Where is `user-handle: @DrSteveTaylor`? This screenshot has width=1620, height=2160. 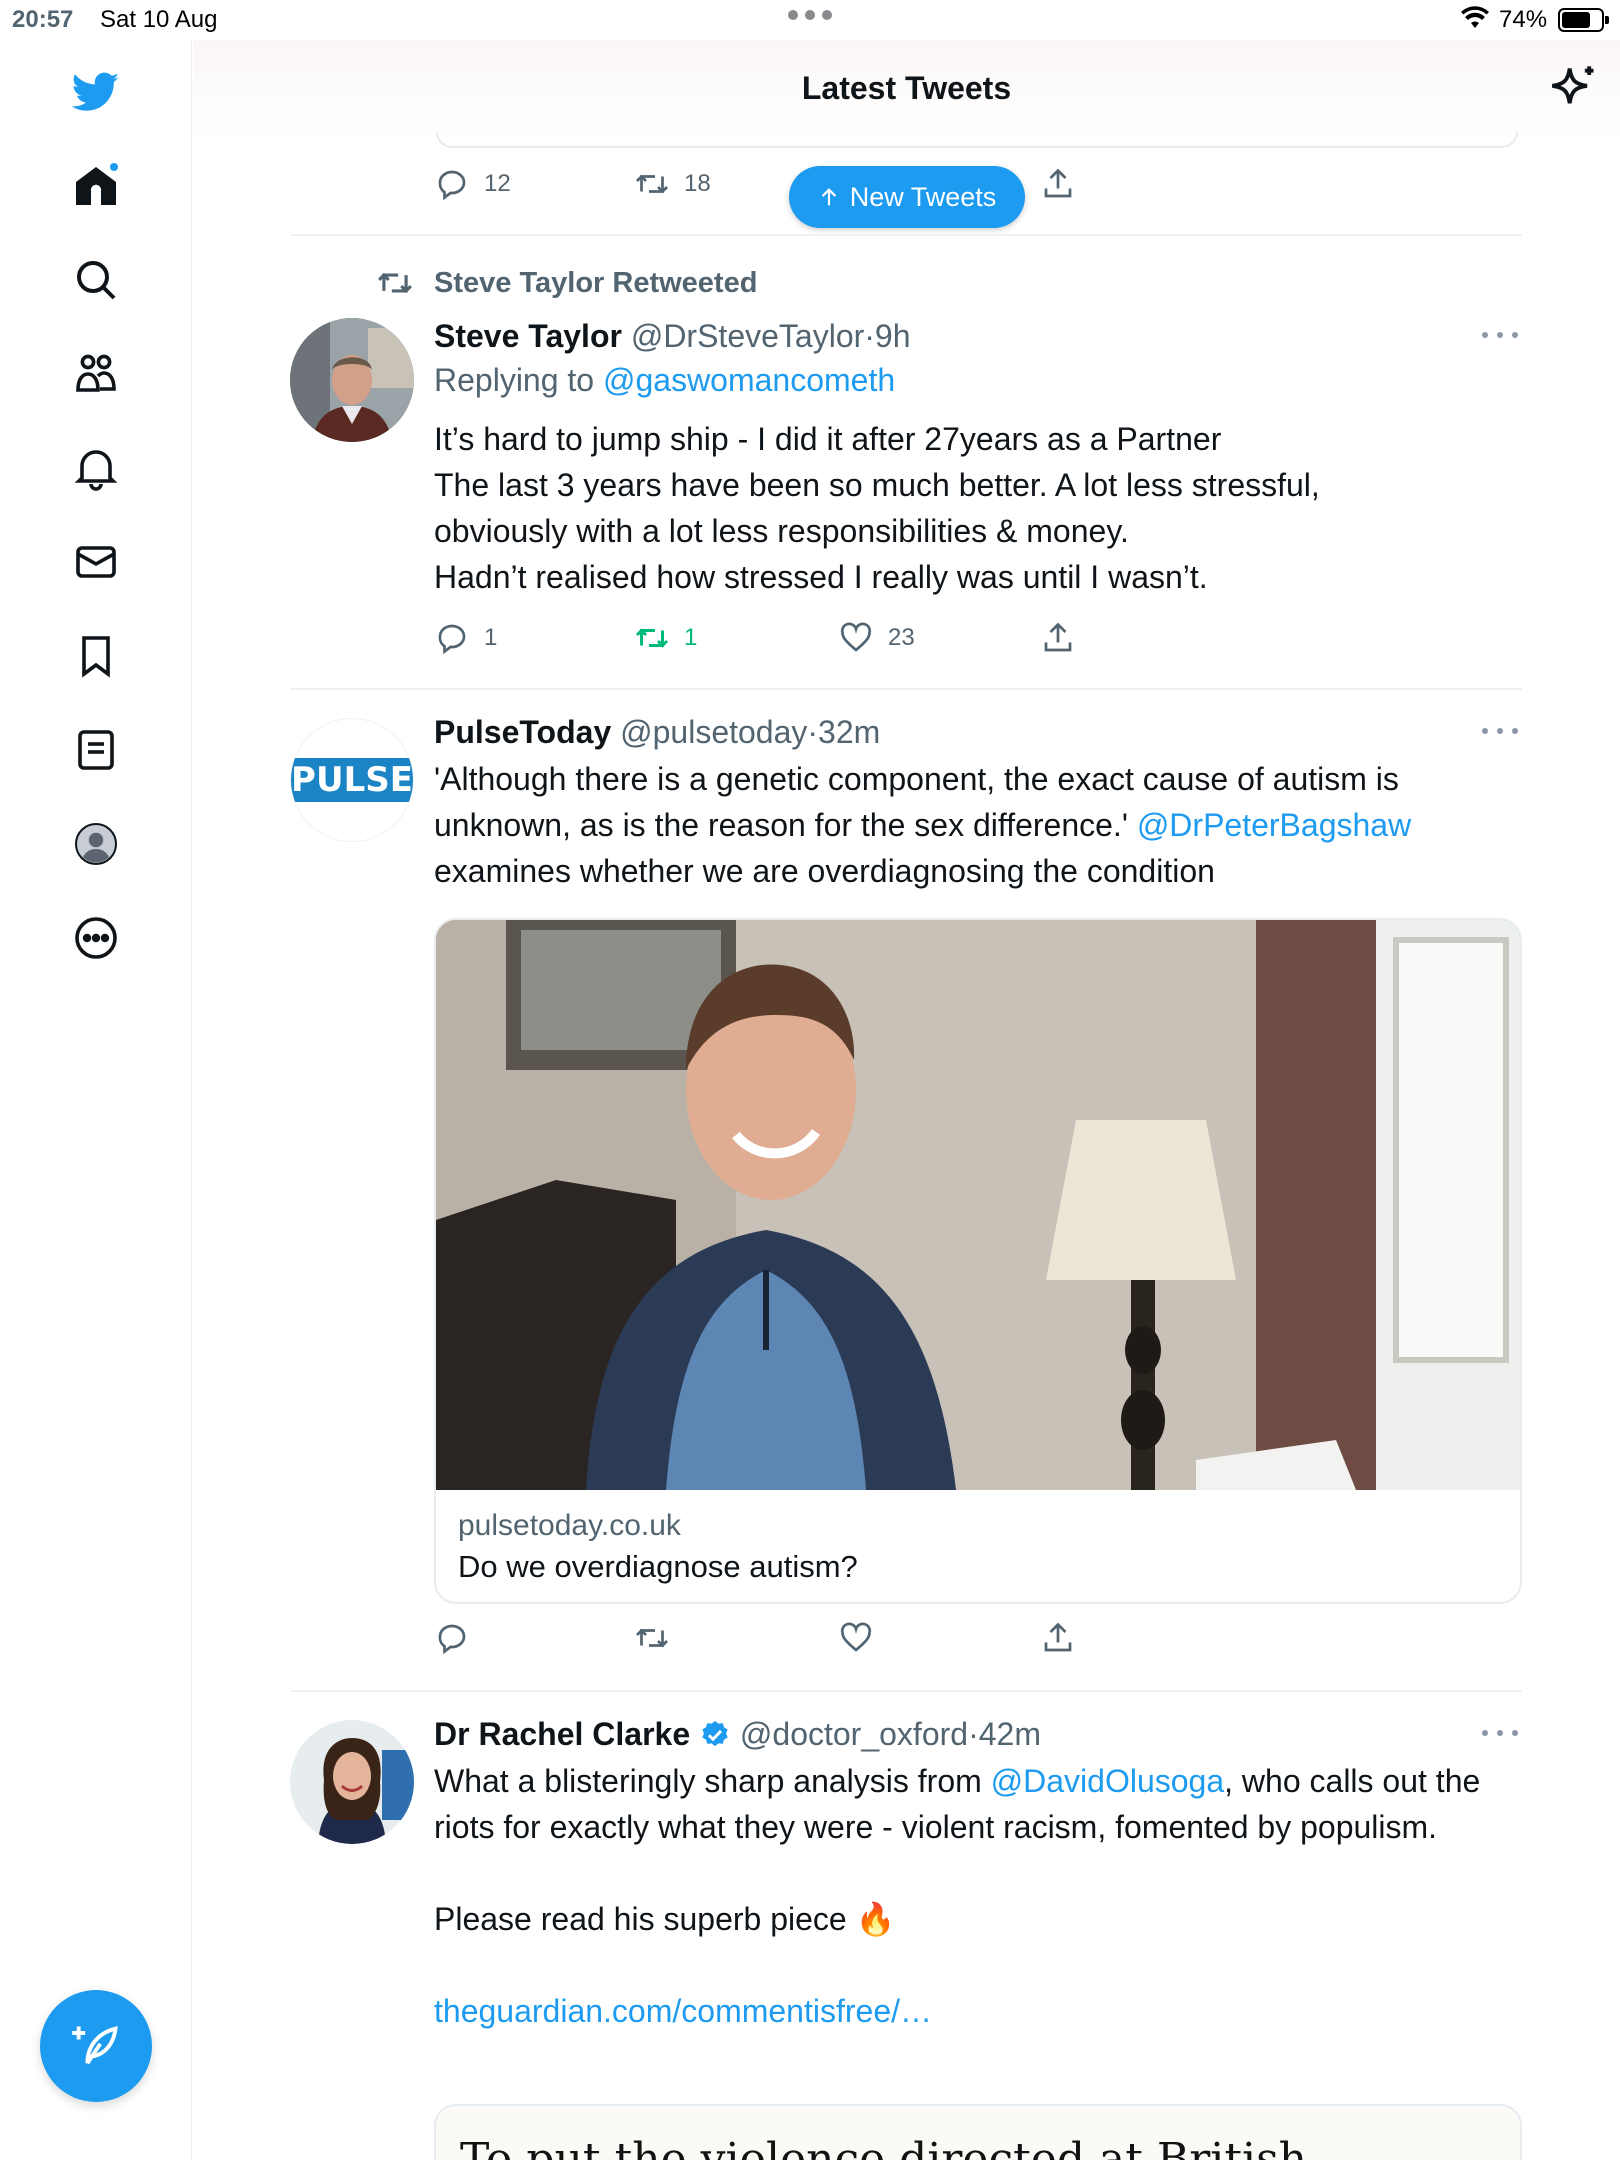 user-handle: @DrSteveTaylor is located at coordinates (747, 336).